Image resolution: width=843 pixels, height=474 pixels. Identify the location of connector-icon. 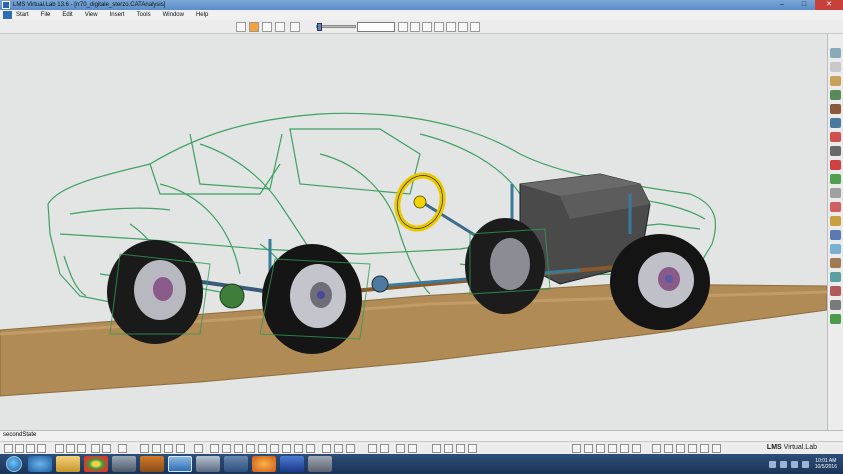
(680, 448).